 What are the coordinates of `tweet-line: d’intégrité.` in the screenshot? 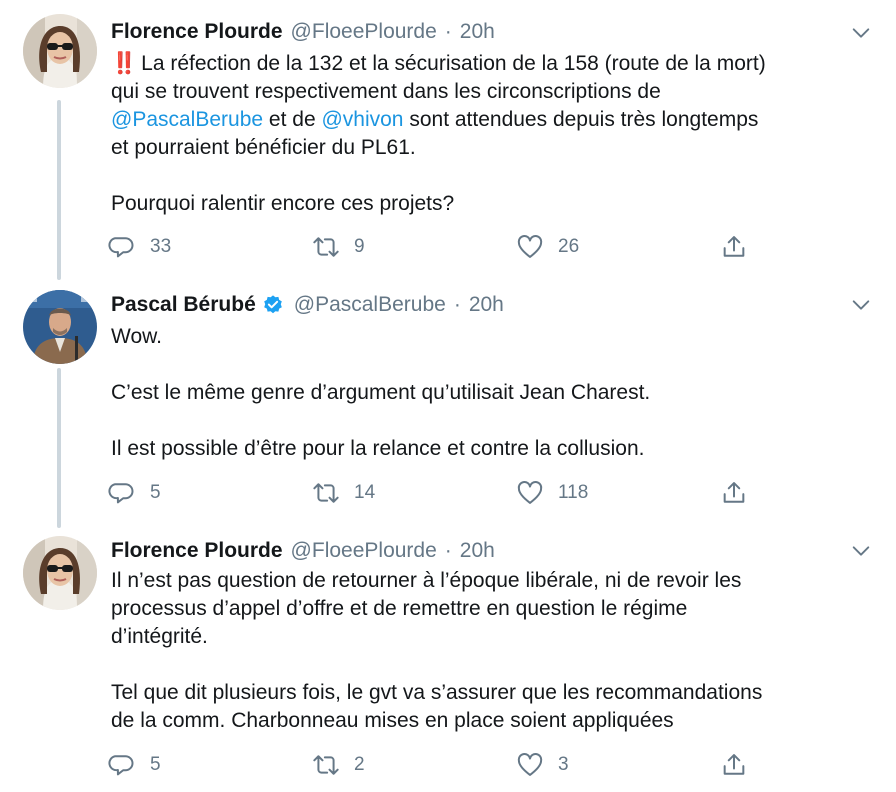 It's located at (159, 636).